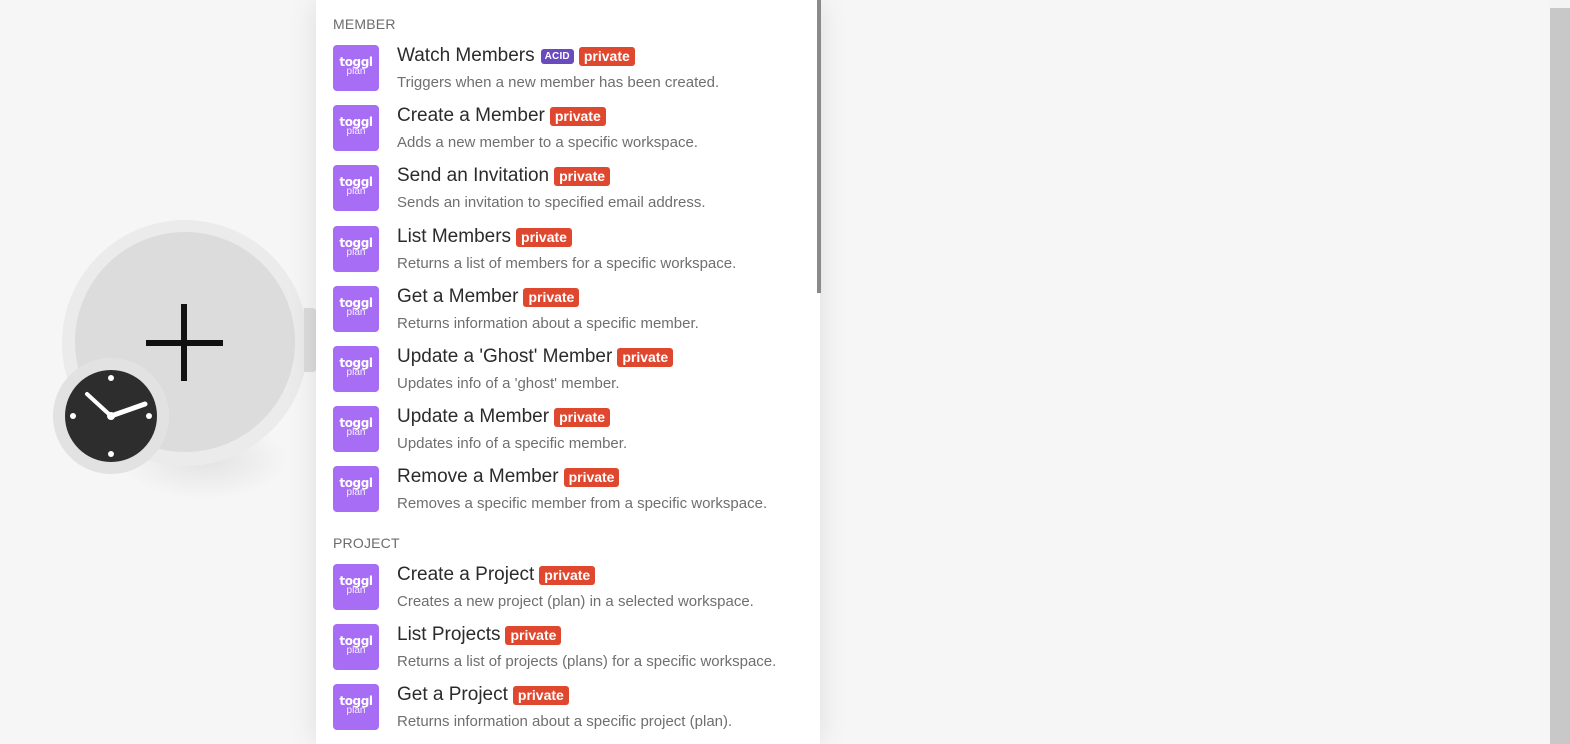  I want to click on option-title-row: Remove a Member private, so click(508, 477).